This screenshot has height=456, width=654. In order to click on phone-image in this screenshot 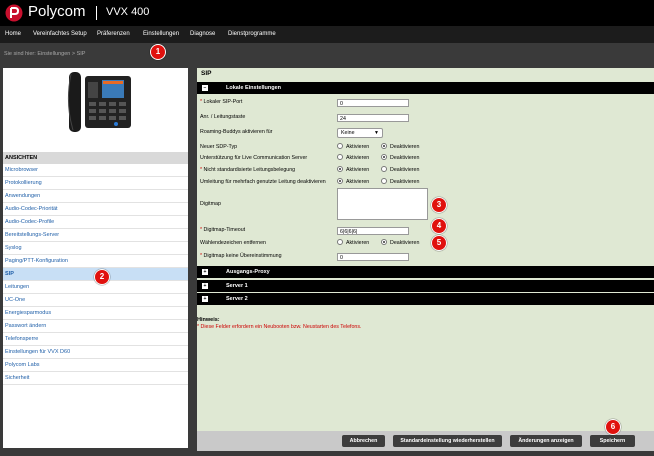, I will do `click(95, 109)`.